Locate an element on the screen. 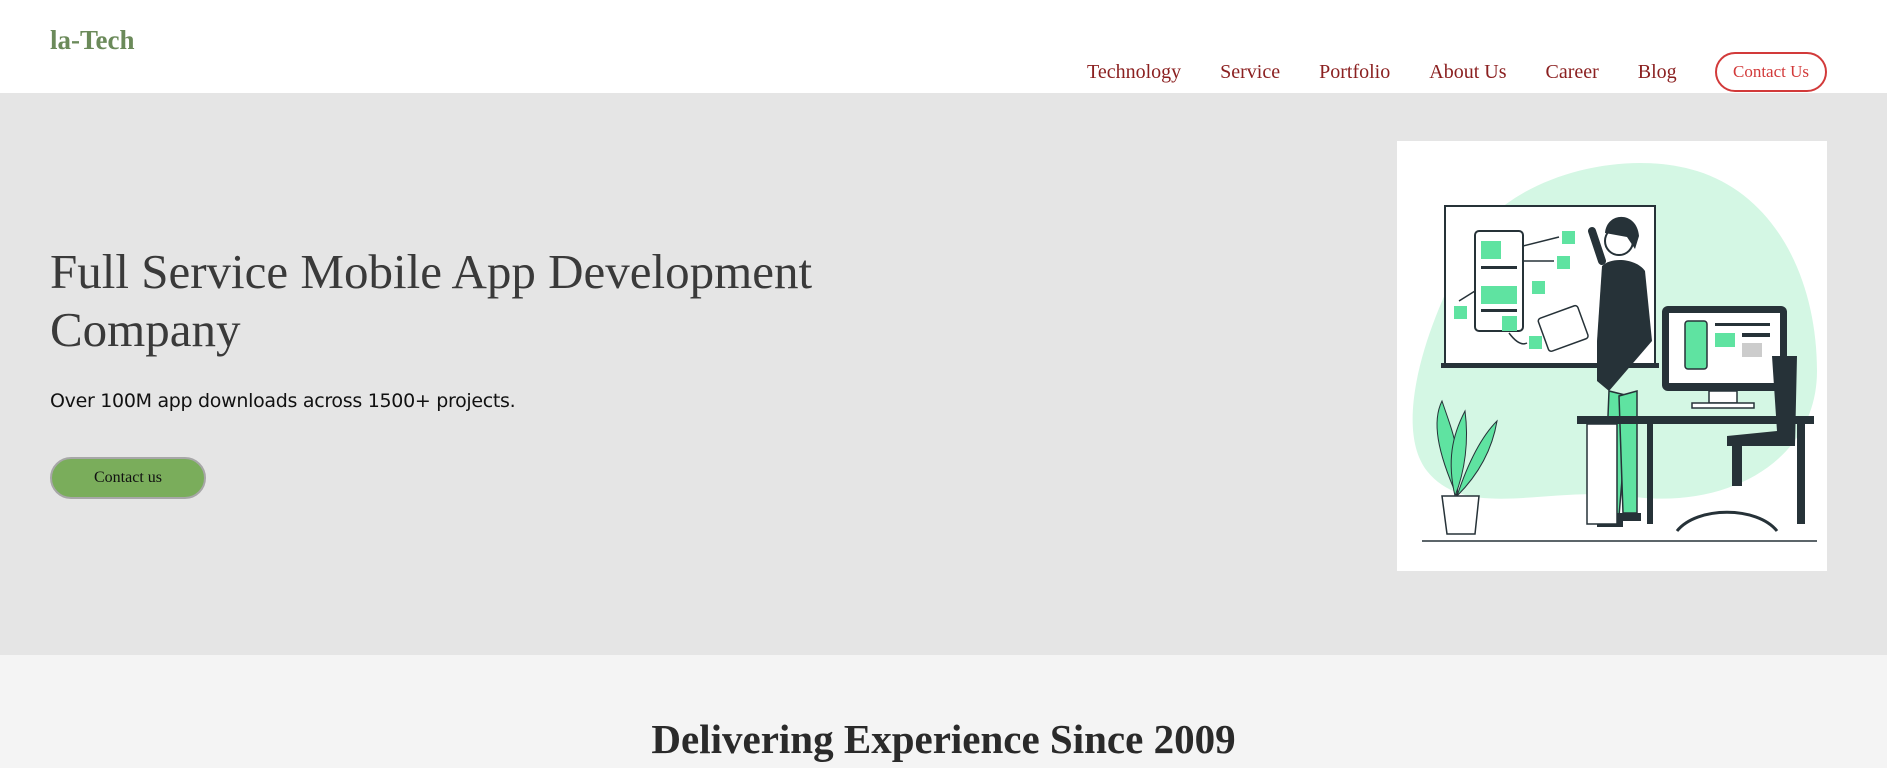 This screenshot has width=1887, height=768. contact-us-button: Contact Us is located at coordinates (1771, 72).